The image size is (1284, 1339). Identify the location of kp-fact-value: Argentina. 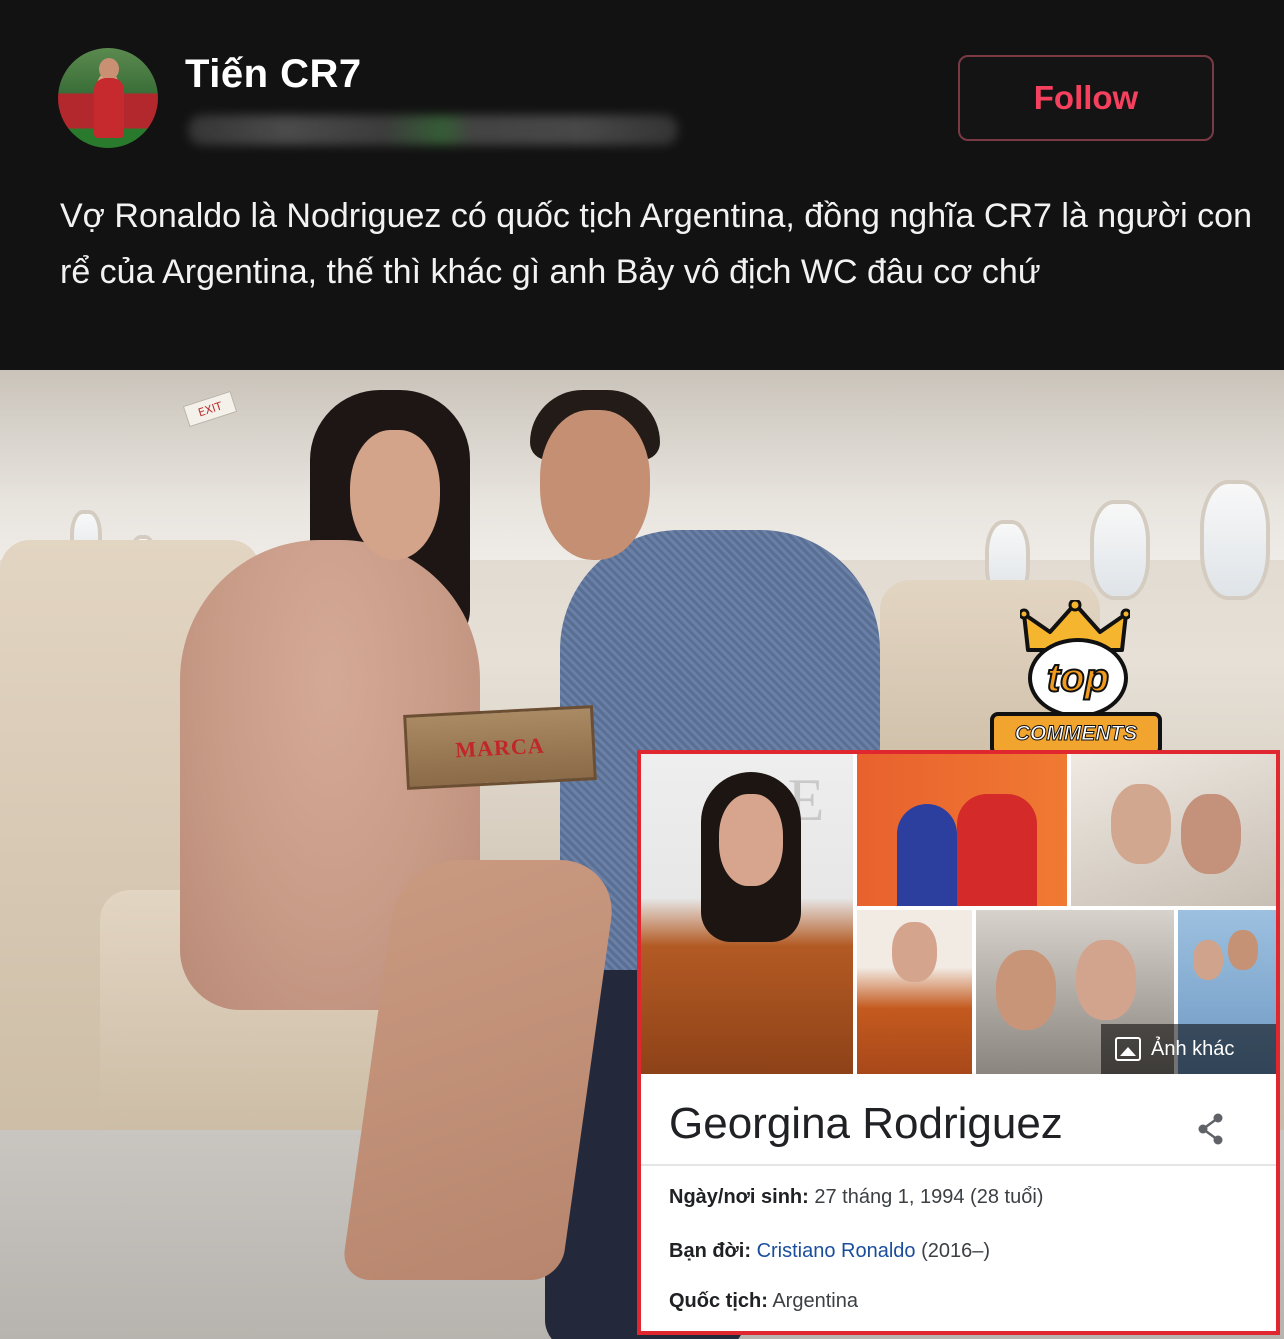
(815, 1301).